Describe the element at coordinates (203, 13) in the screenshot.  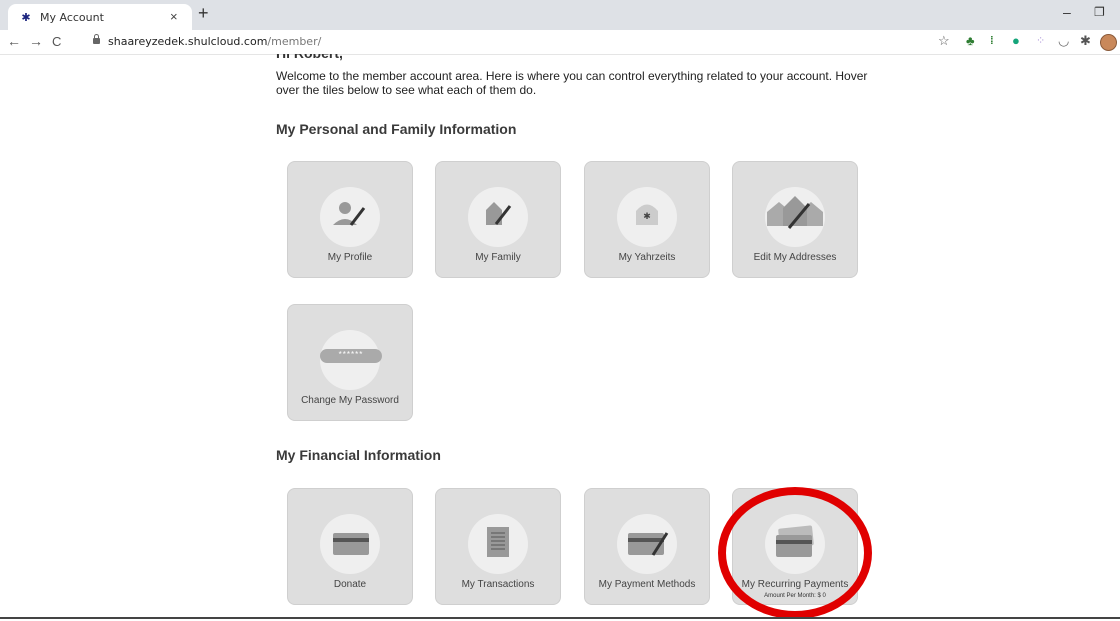
I see `new-tab-button: +` at that location.